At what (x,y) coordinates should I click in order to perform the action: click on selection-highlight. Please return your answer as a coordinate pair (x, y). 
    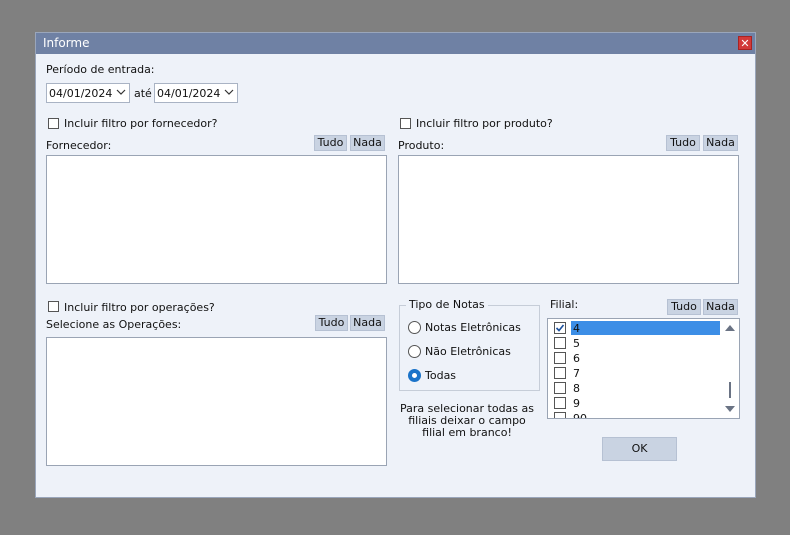
    Looking at the image, I should click on (645, 328).